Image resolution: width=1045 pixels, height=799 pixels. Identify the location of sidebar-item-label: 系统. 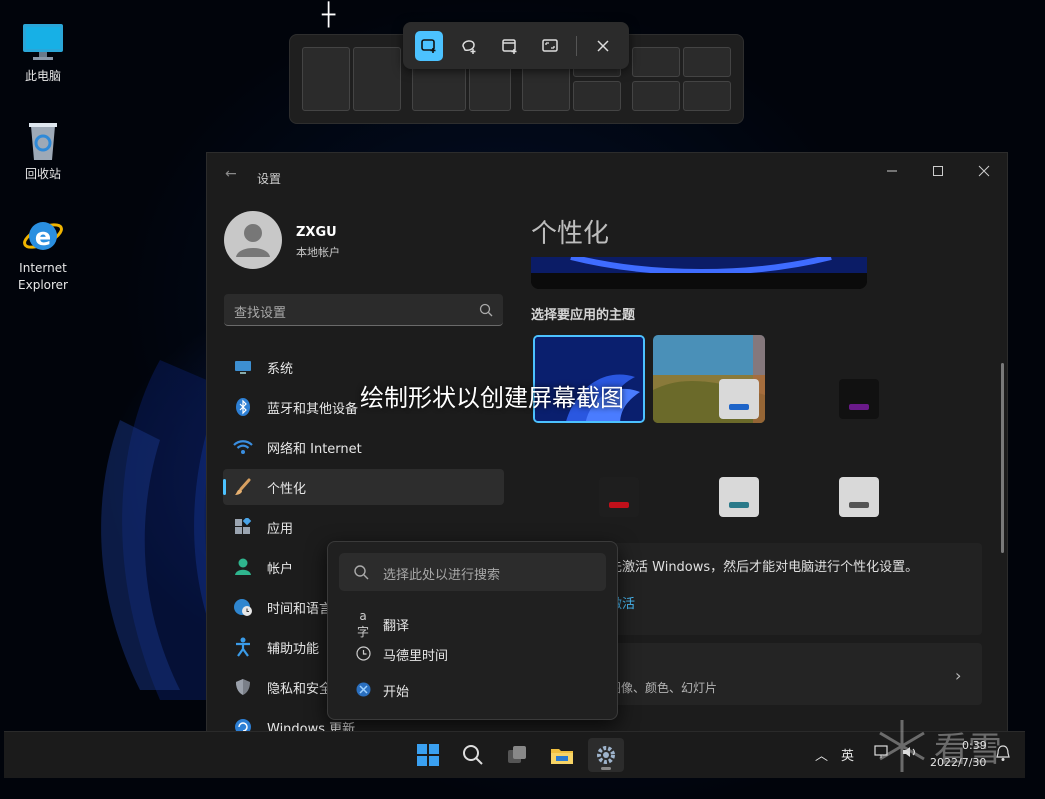
(280, 369).